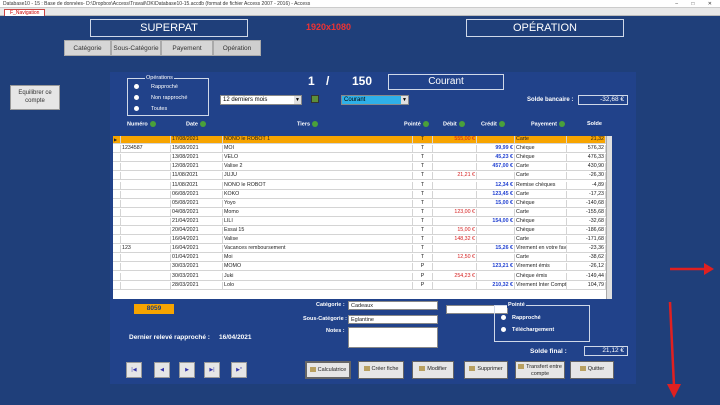  What do you see at coordinates (328, 370) in the screenshot?
I see `calculator-button: Calculatrice` at bounding box center [328, 370].